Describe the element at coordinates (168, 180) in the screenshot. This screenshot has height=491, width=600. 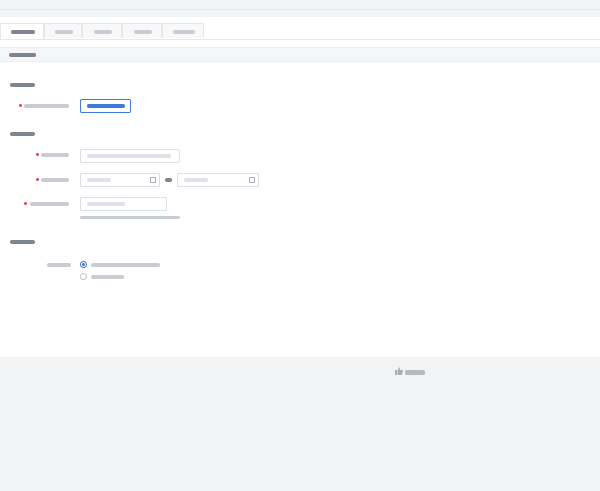
I see `range-separator` at that location.